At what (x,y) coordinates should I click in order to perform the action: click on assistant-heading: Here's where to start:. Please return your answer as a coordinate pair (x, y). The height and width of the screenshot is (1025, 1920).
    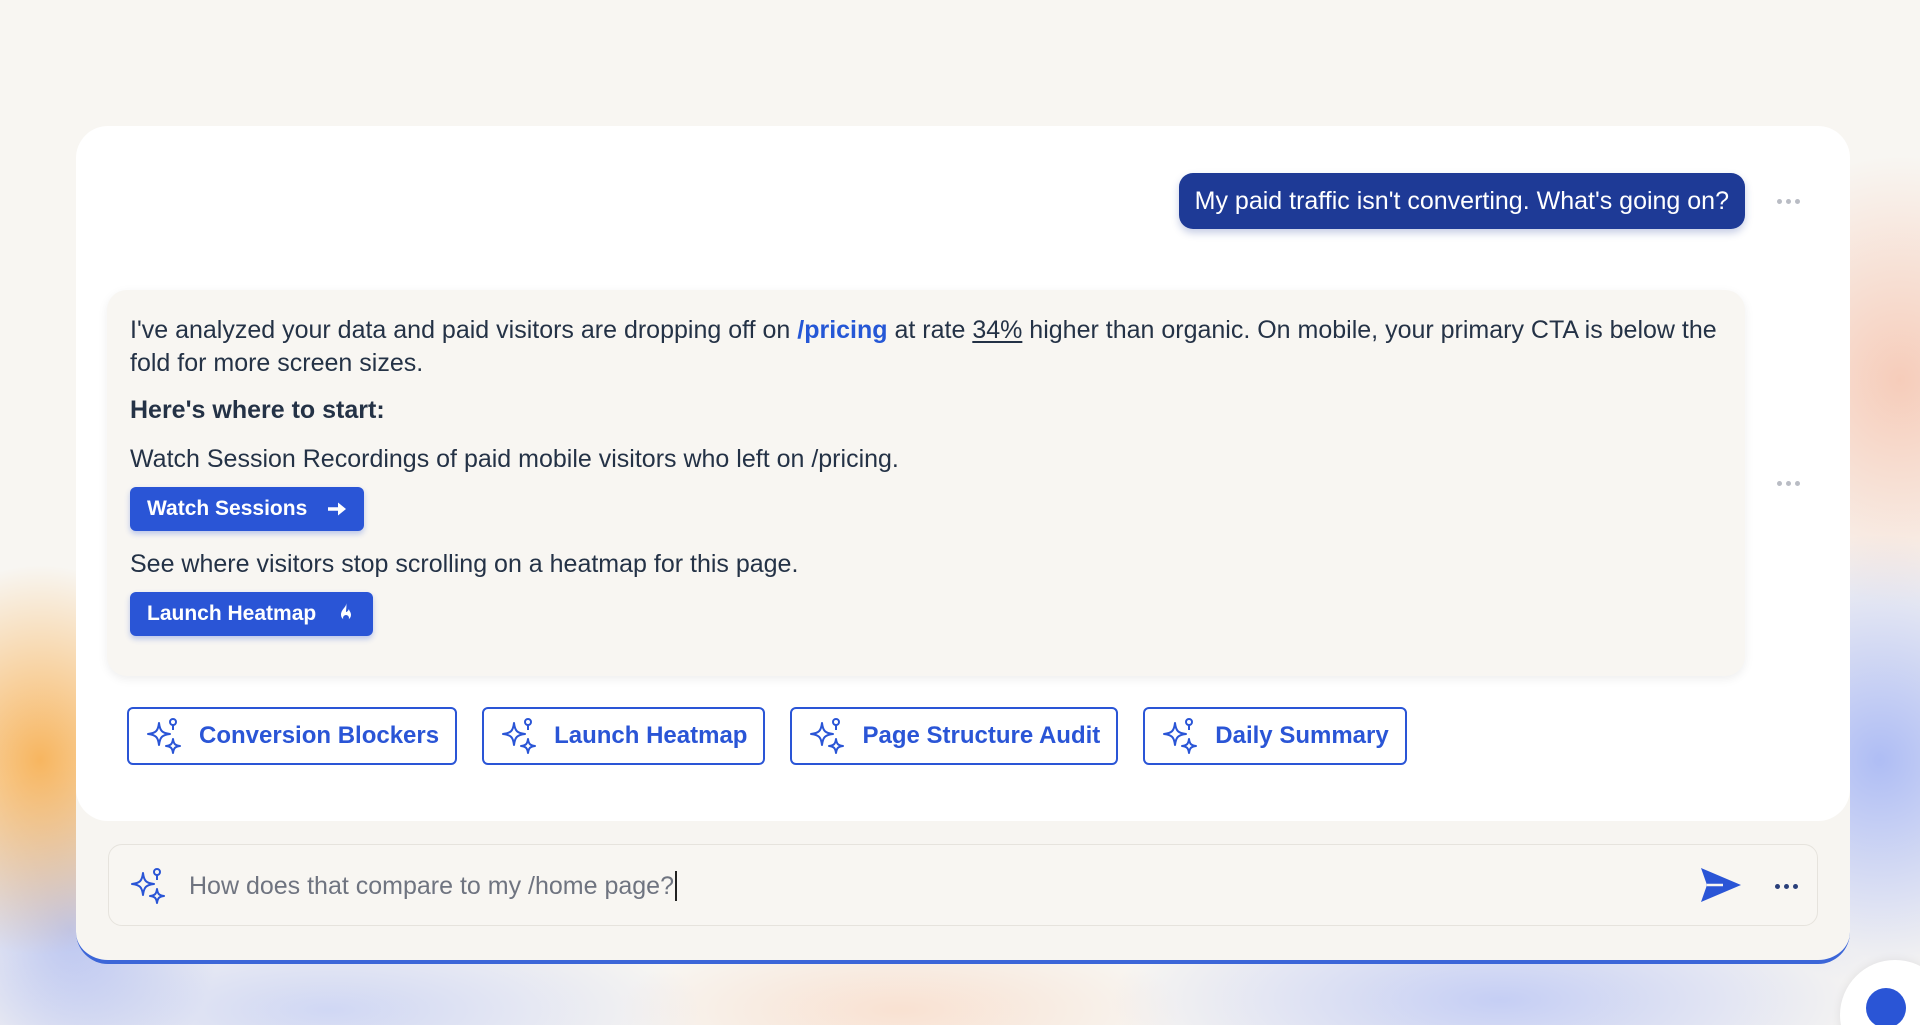
    Looking at the image, I should click on (257, 410).